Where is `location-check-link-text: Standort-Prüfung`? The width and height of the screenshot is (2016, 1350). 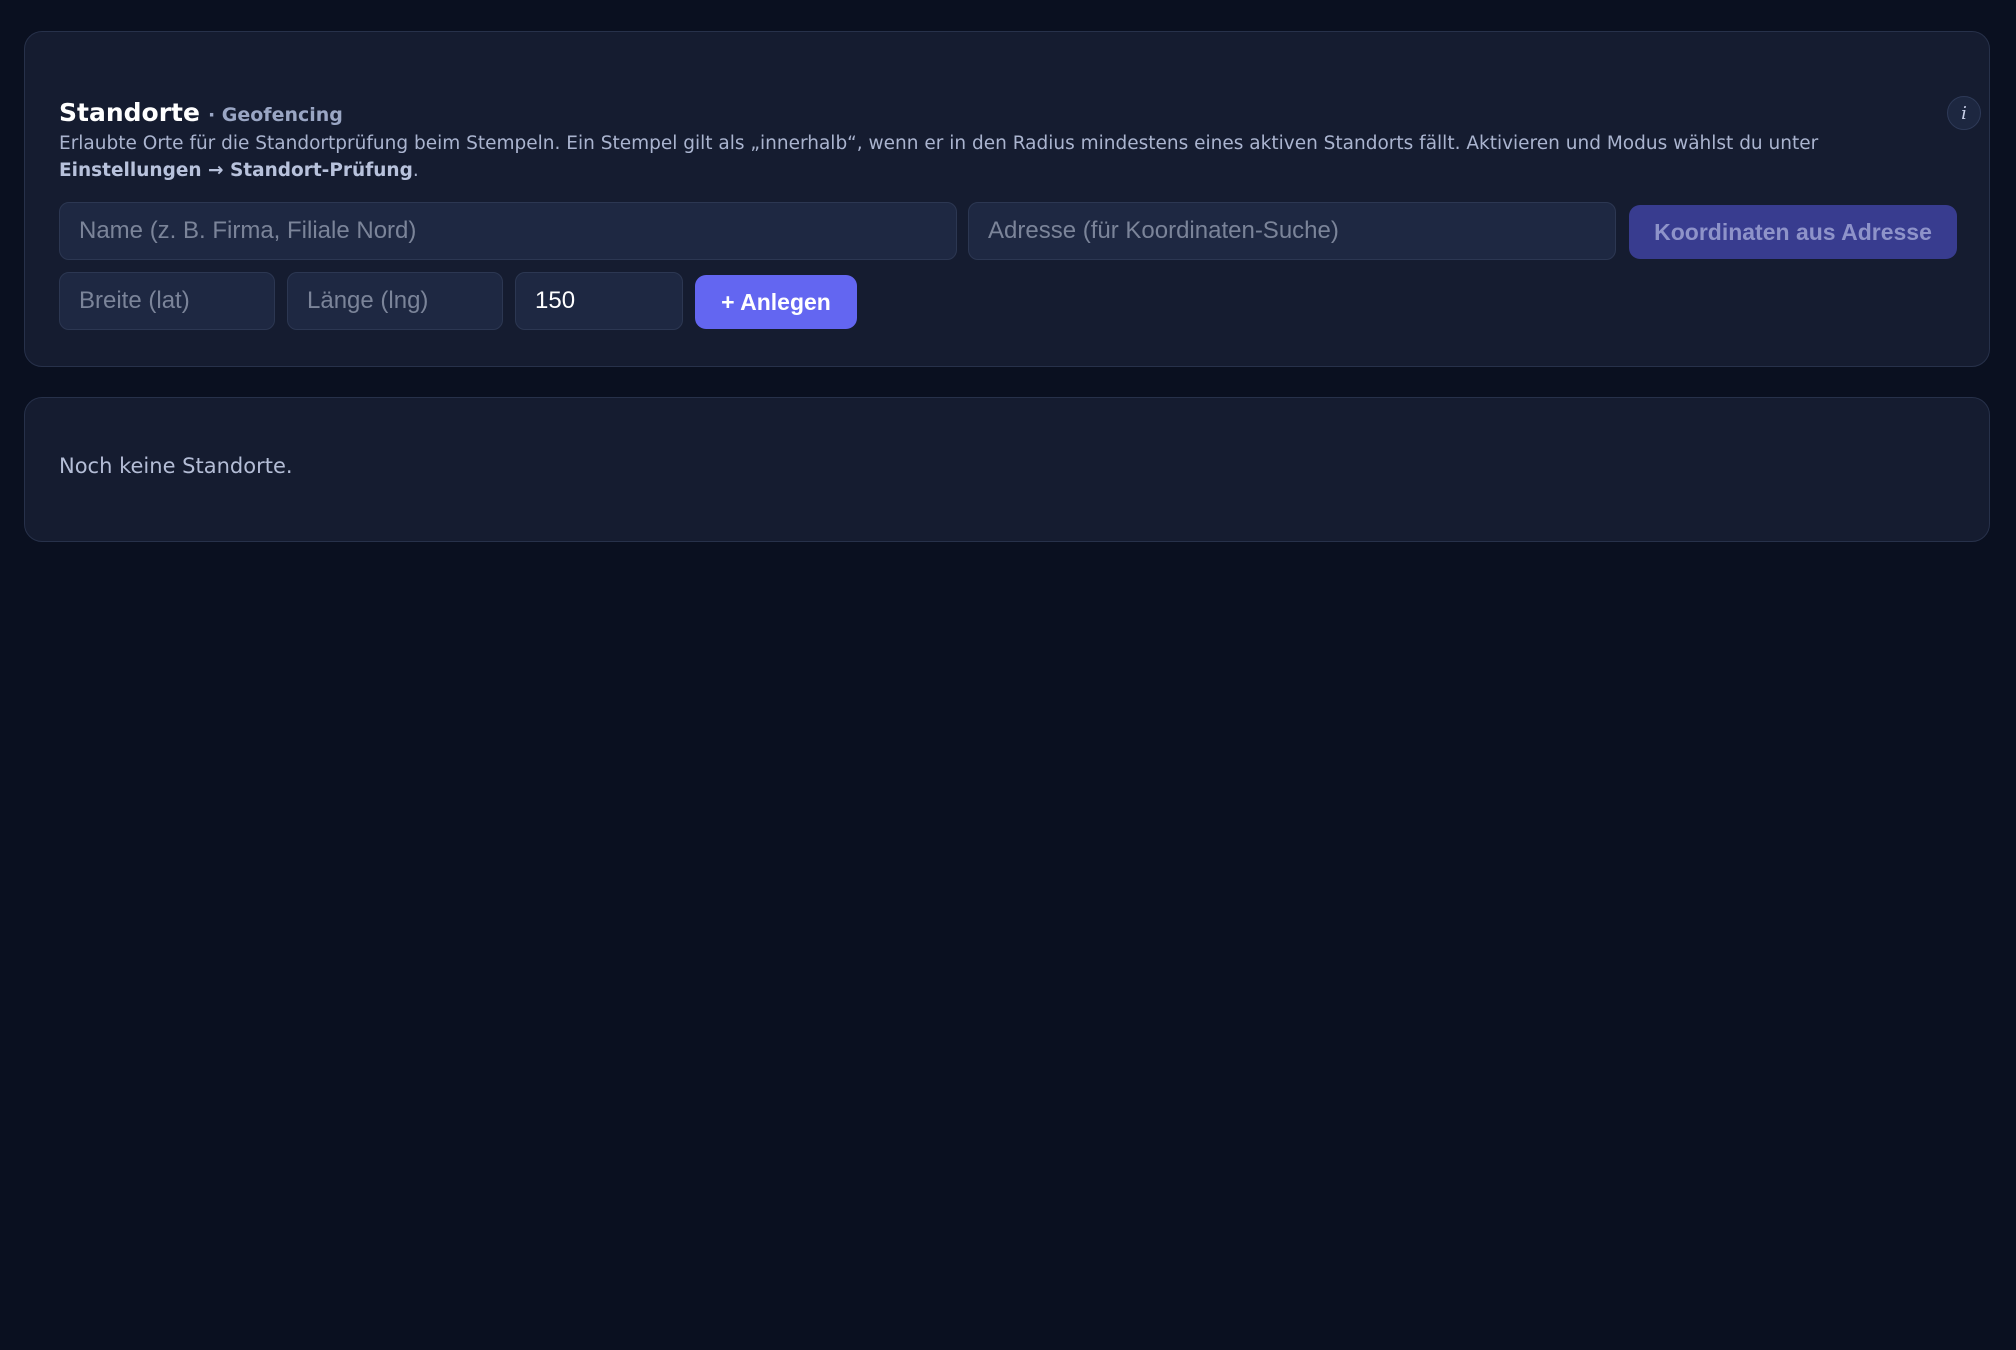 location-check-link-text: Standort-Prüfung is located at coordinates (321, 170).